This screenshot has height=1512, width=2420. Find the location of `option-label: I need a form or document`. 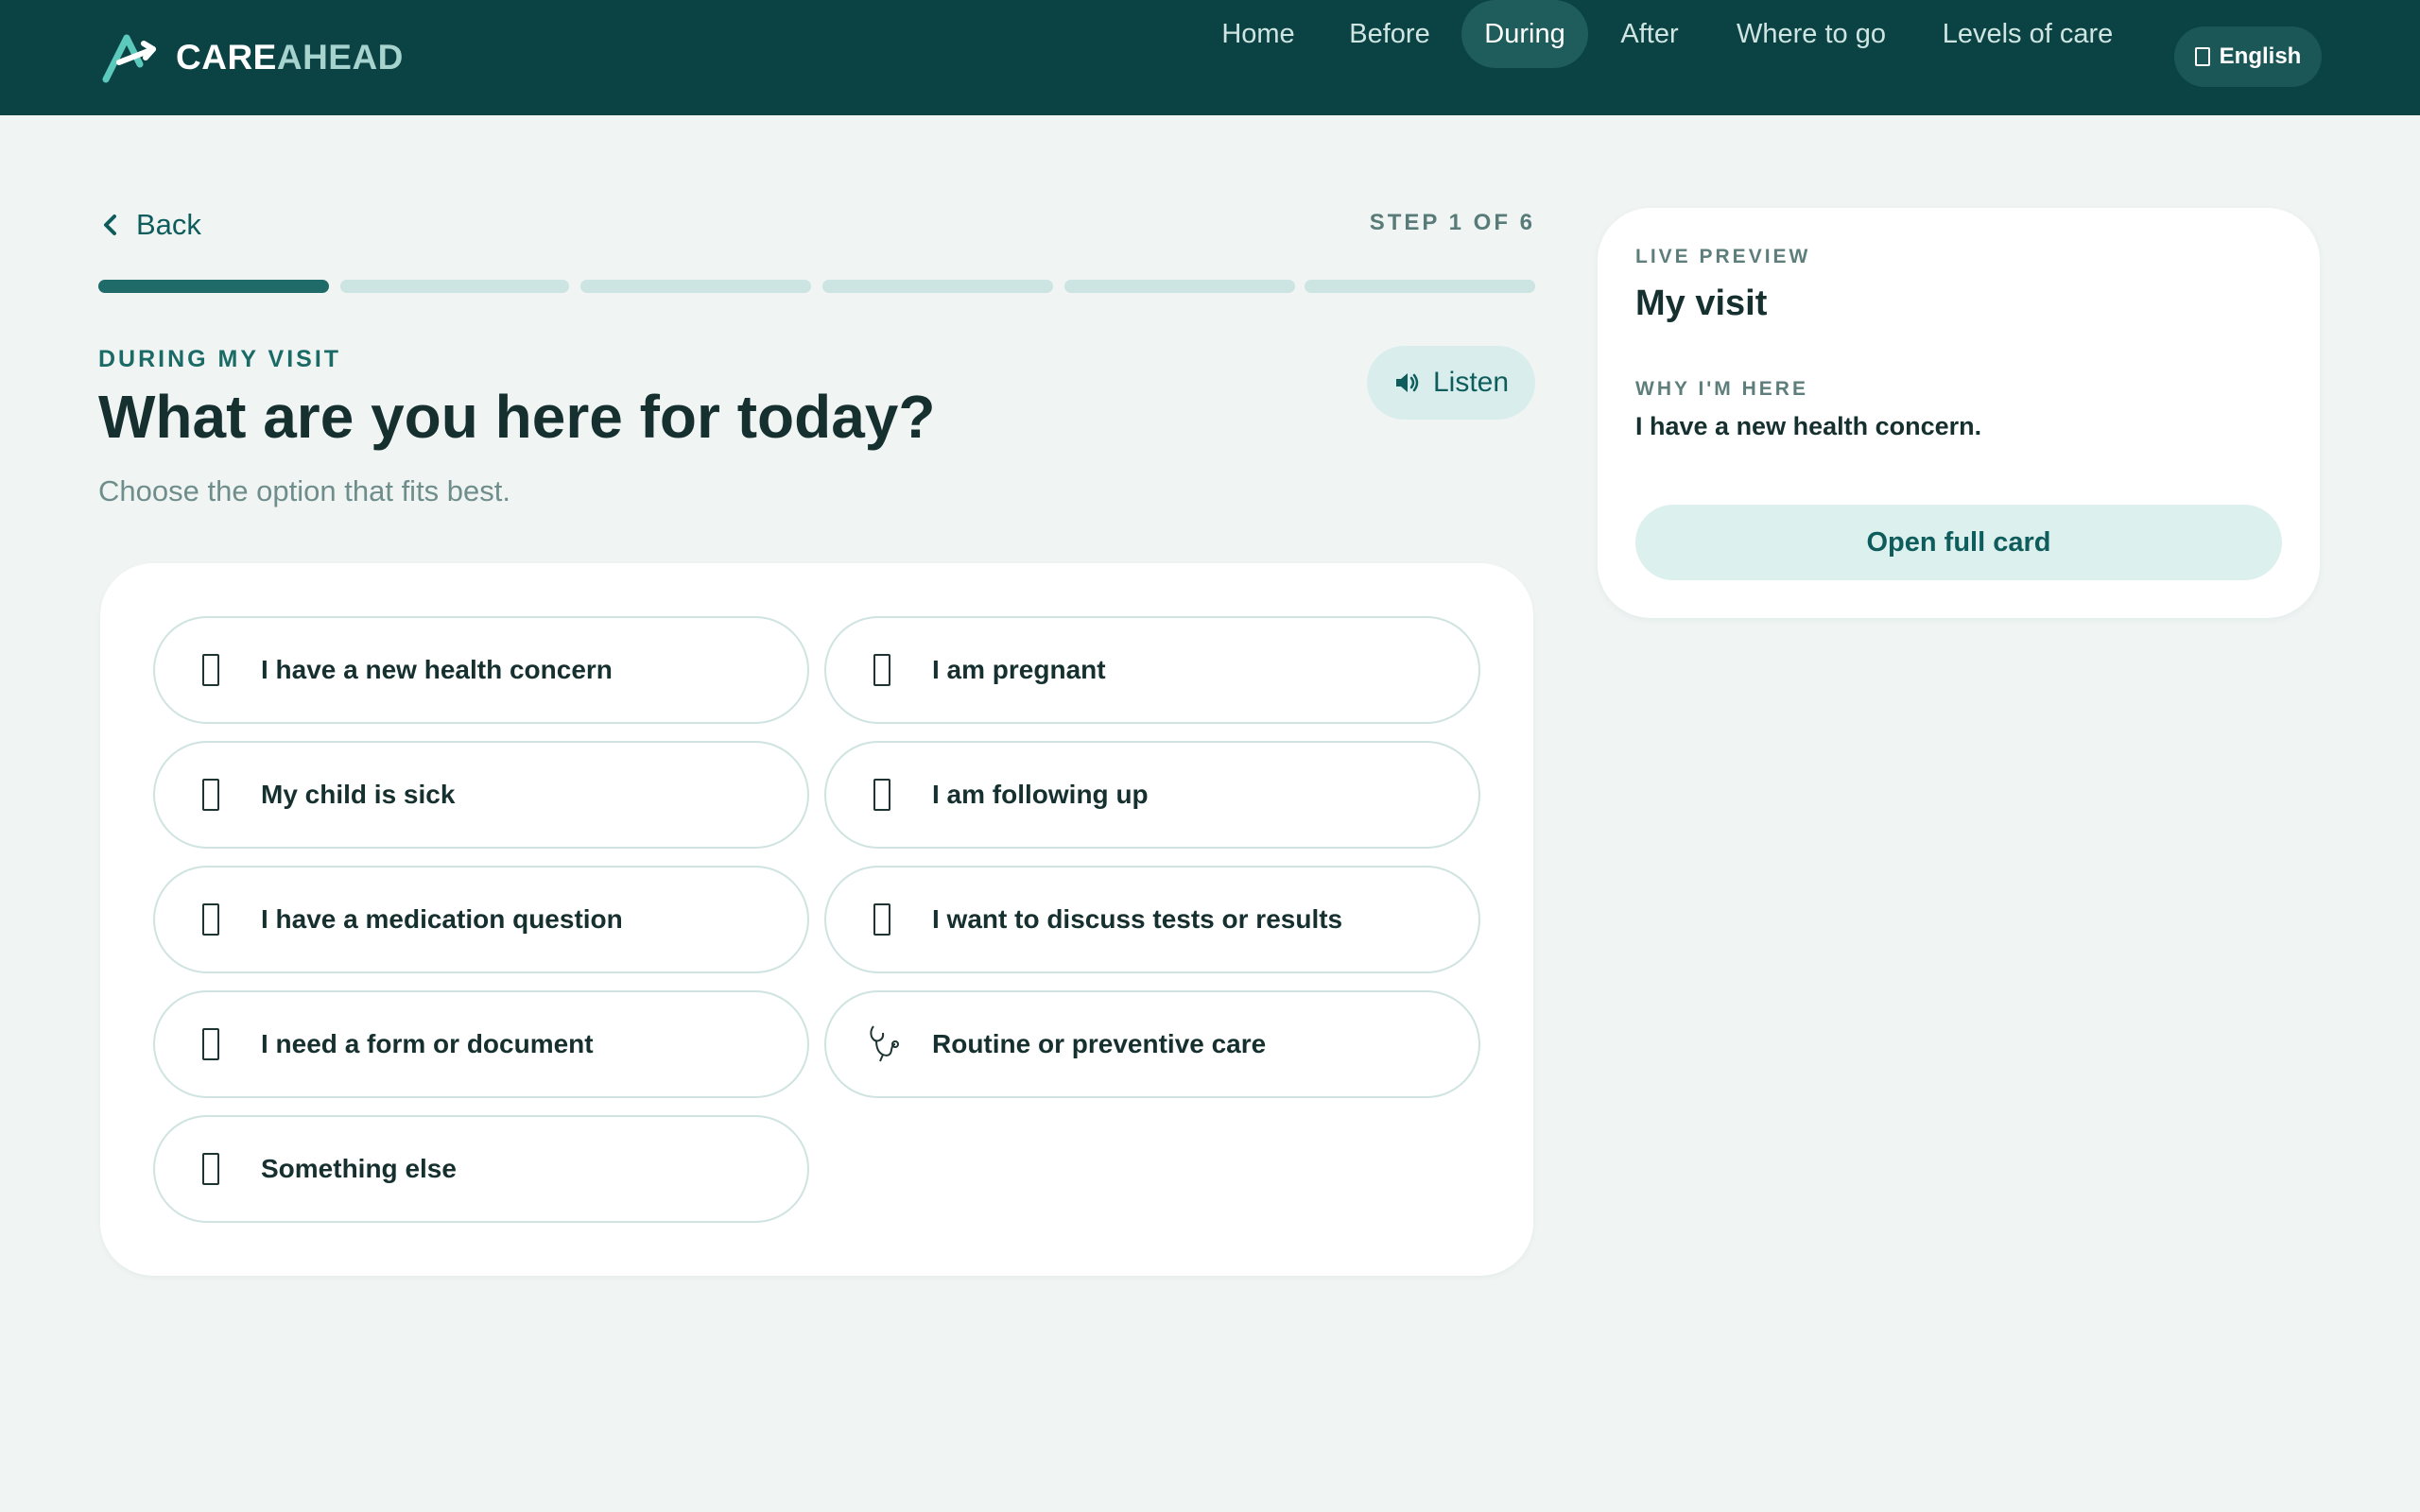

option-label: I need a form or document is located at coordinates (427, 1043).